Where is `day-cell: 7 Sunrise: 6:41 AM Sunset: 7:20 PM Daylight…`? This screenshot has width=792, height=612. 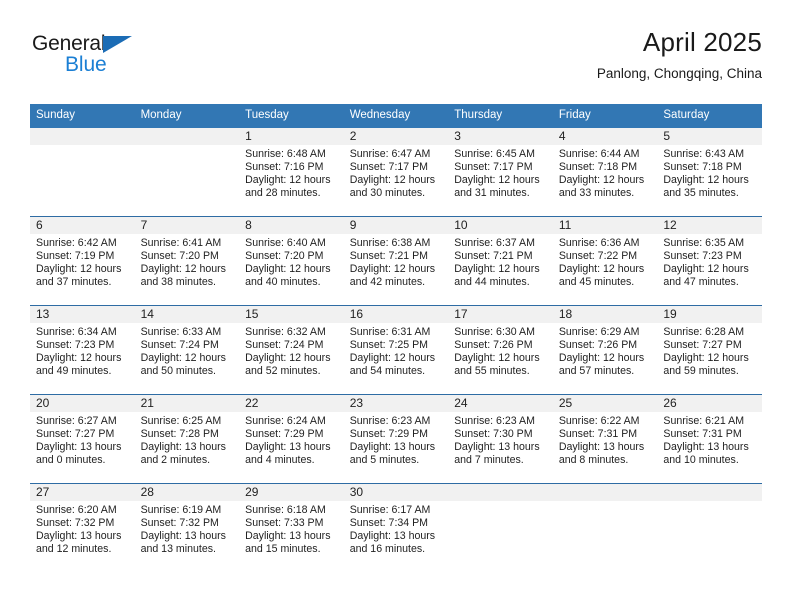 day-cell: 7 Sunrise: 6:41 AM Sunset: 7:20 PM Daylight… is located at coordinates (187, 261).